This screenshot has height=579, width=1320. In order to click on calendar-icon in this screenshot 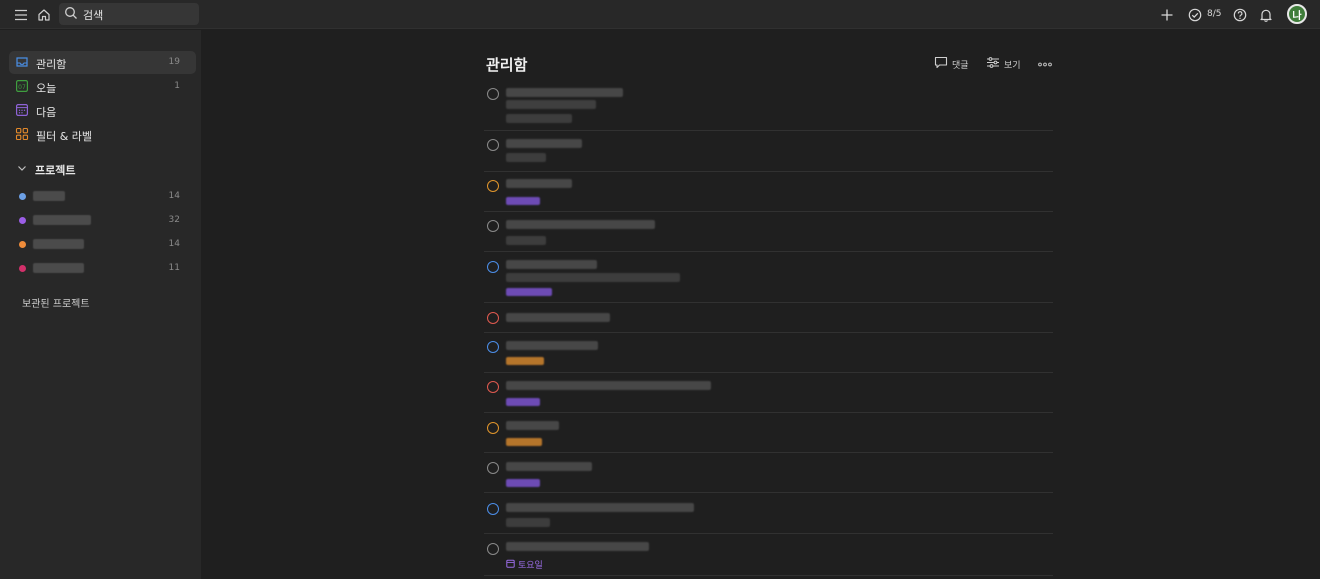, I will do `click(510, 565)`.